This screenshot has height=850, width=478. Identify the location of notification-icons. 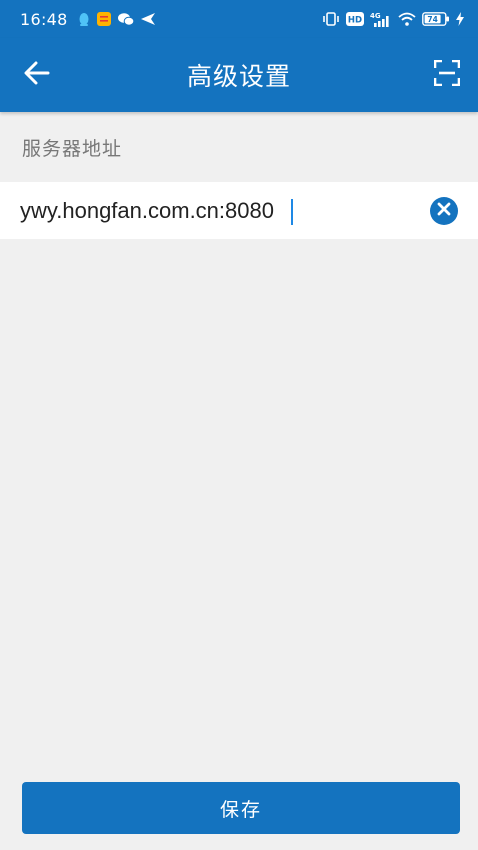
(116, 19).